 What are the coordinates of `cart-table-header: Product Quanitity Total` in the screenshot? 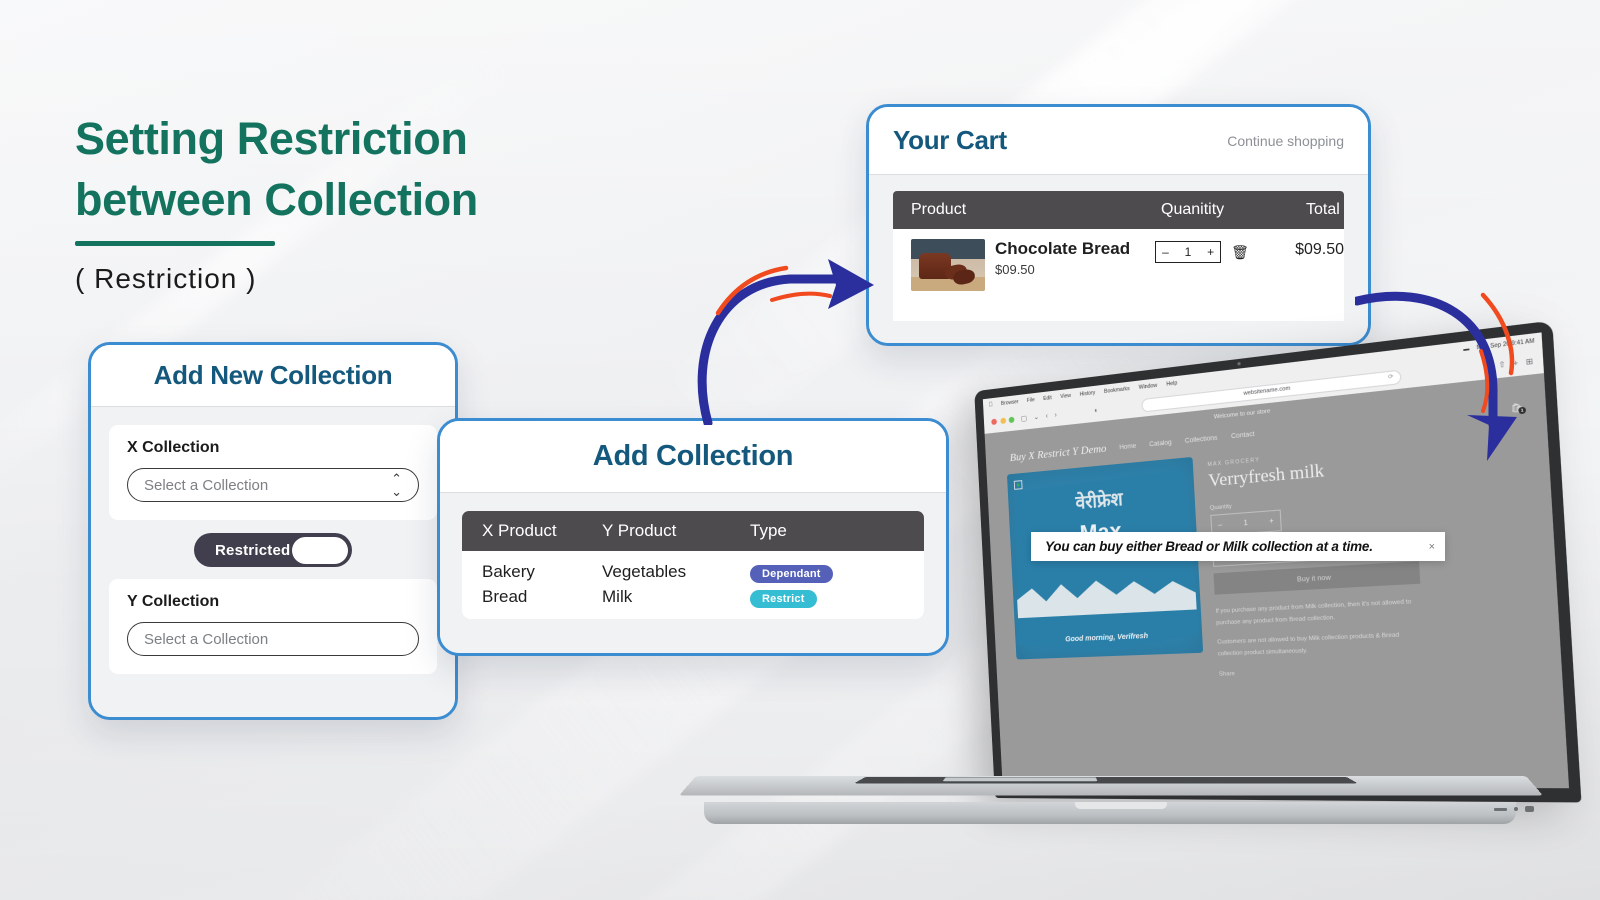 It's located at (1118, 210).